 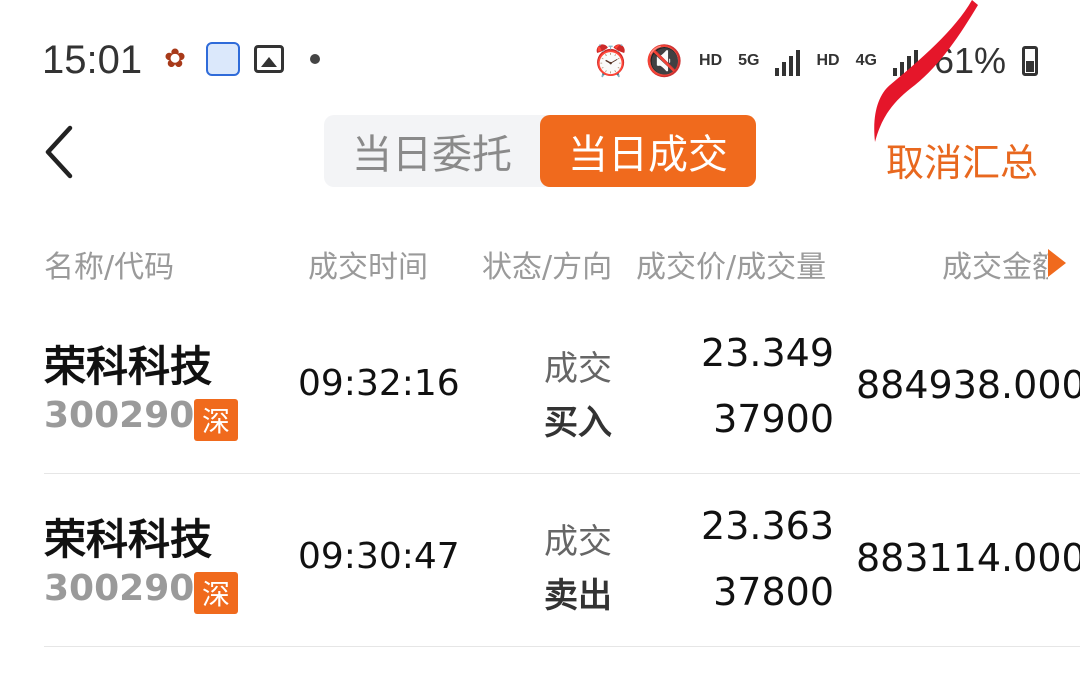 I want to click on mute-icon: 🔇, so click(x=664, y=61).